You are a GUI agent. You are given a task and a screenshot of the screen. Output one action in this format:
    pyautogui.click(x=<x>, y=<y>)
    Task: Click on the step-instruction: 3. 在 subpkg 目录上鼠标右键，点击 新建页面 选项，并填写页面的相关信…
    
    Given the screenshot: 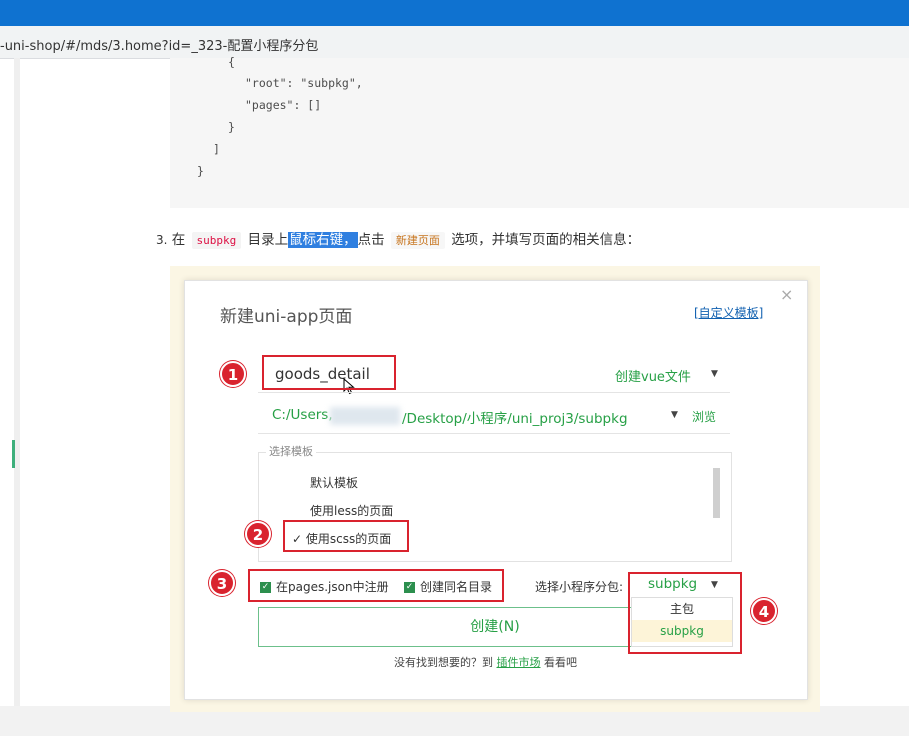 What is the action you would take?
    pyautogui.click(x=398, y=238)
    